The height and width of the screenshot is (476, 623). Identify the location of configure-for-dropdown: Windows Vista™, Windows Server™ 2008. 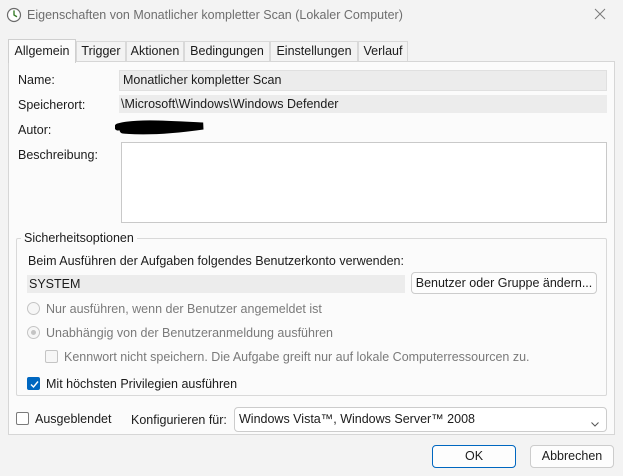
(420, 419).